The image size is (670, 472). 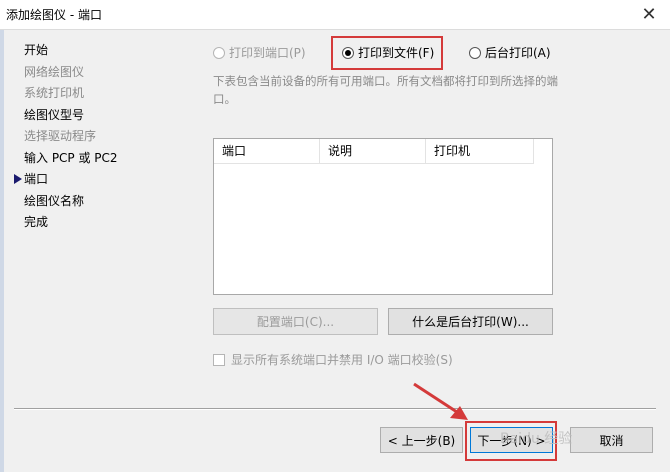 What do you see at coordinates (333, 359) in the screenshot?
I see `show-all-ports-checkbox: 显示所有系统端口并禁用 I/O 端口校验(S)` at bounding box center [333, 359].